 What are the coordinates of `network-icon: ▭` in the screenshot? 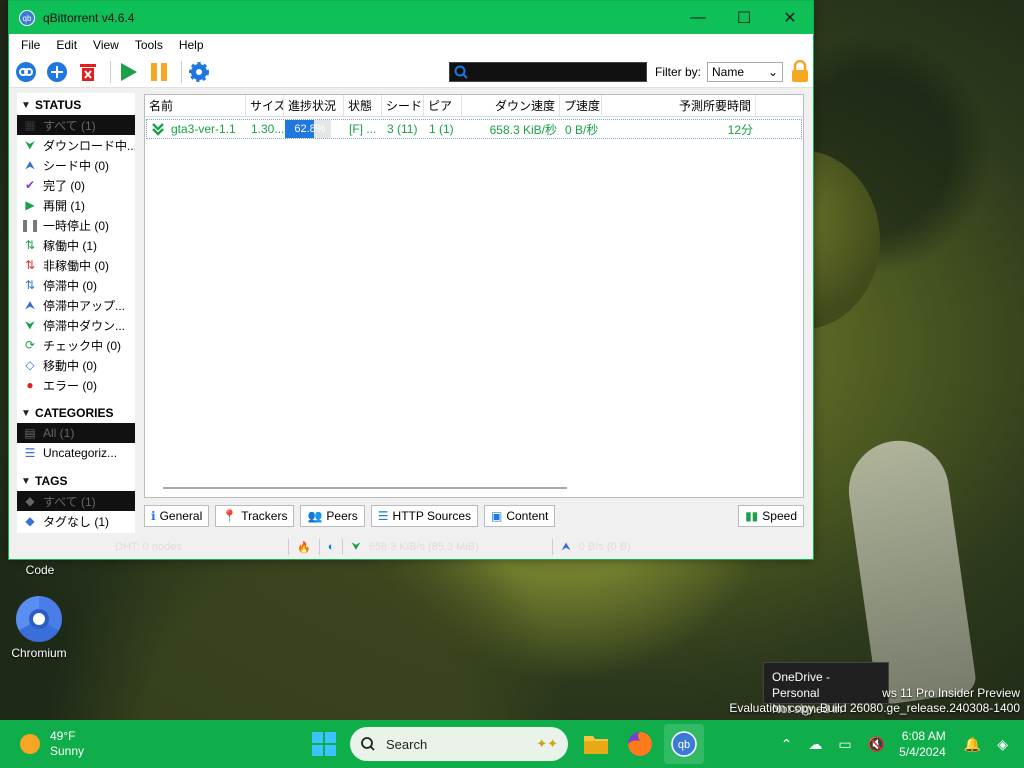 It's located at (844, 744).